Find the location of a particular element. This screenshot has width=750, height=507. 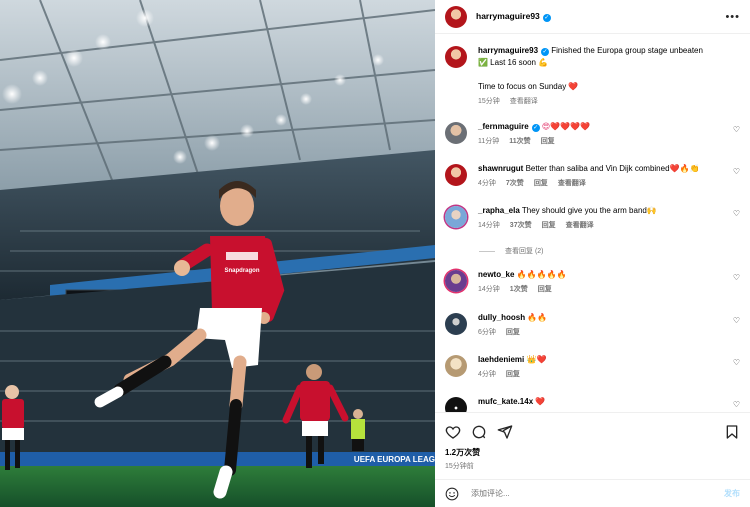

bookmark-icon is located at coordinates (732, 432).